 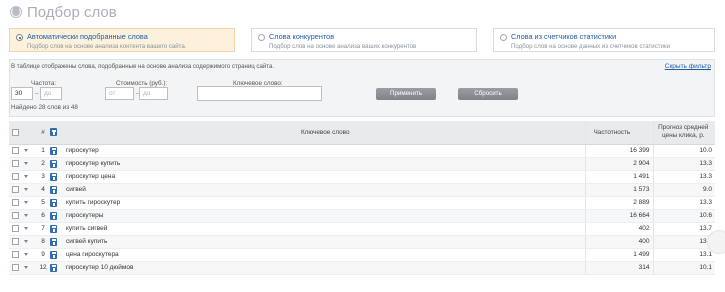 I want to click on header-frequency: Частотность, so click(x=618, y=133).